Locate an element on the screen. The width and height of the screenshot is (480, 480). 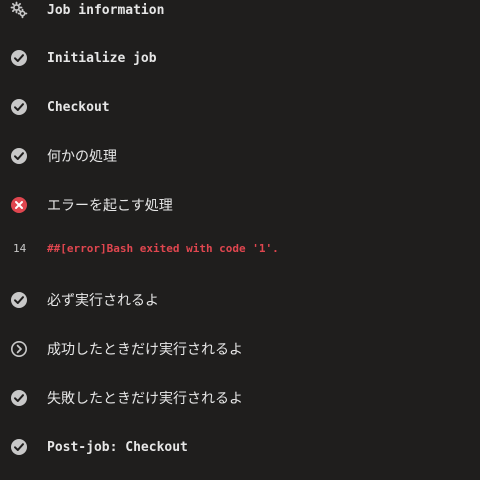
step-label: Job information is located at coordinates (106, 10).